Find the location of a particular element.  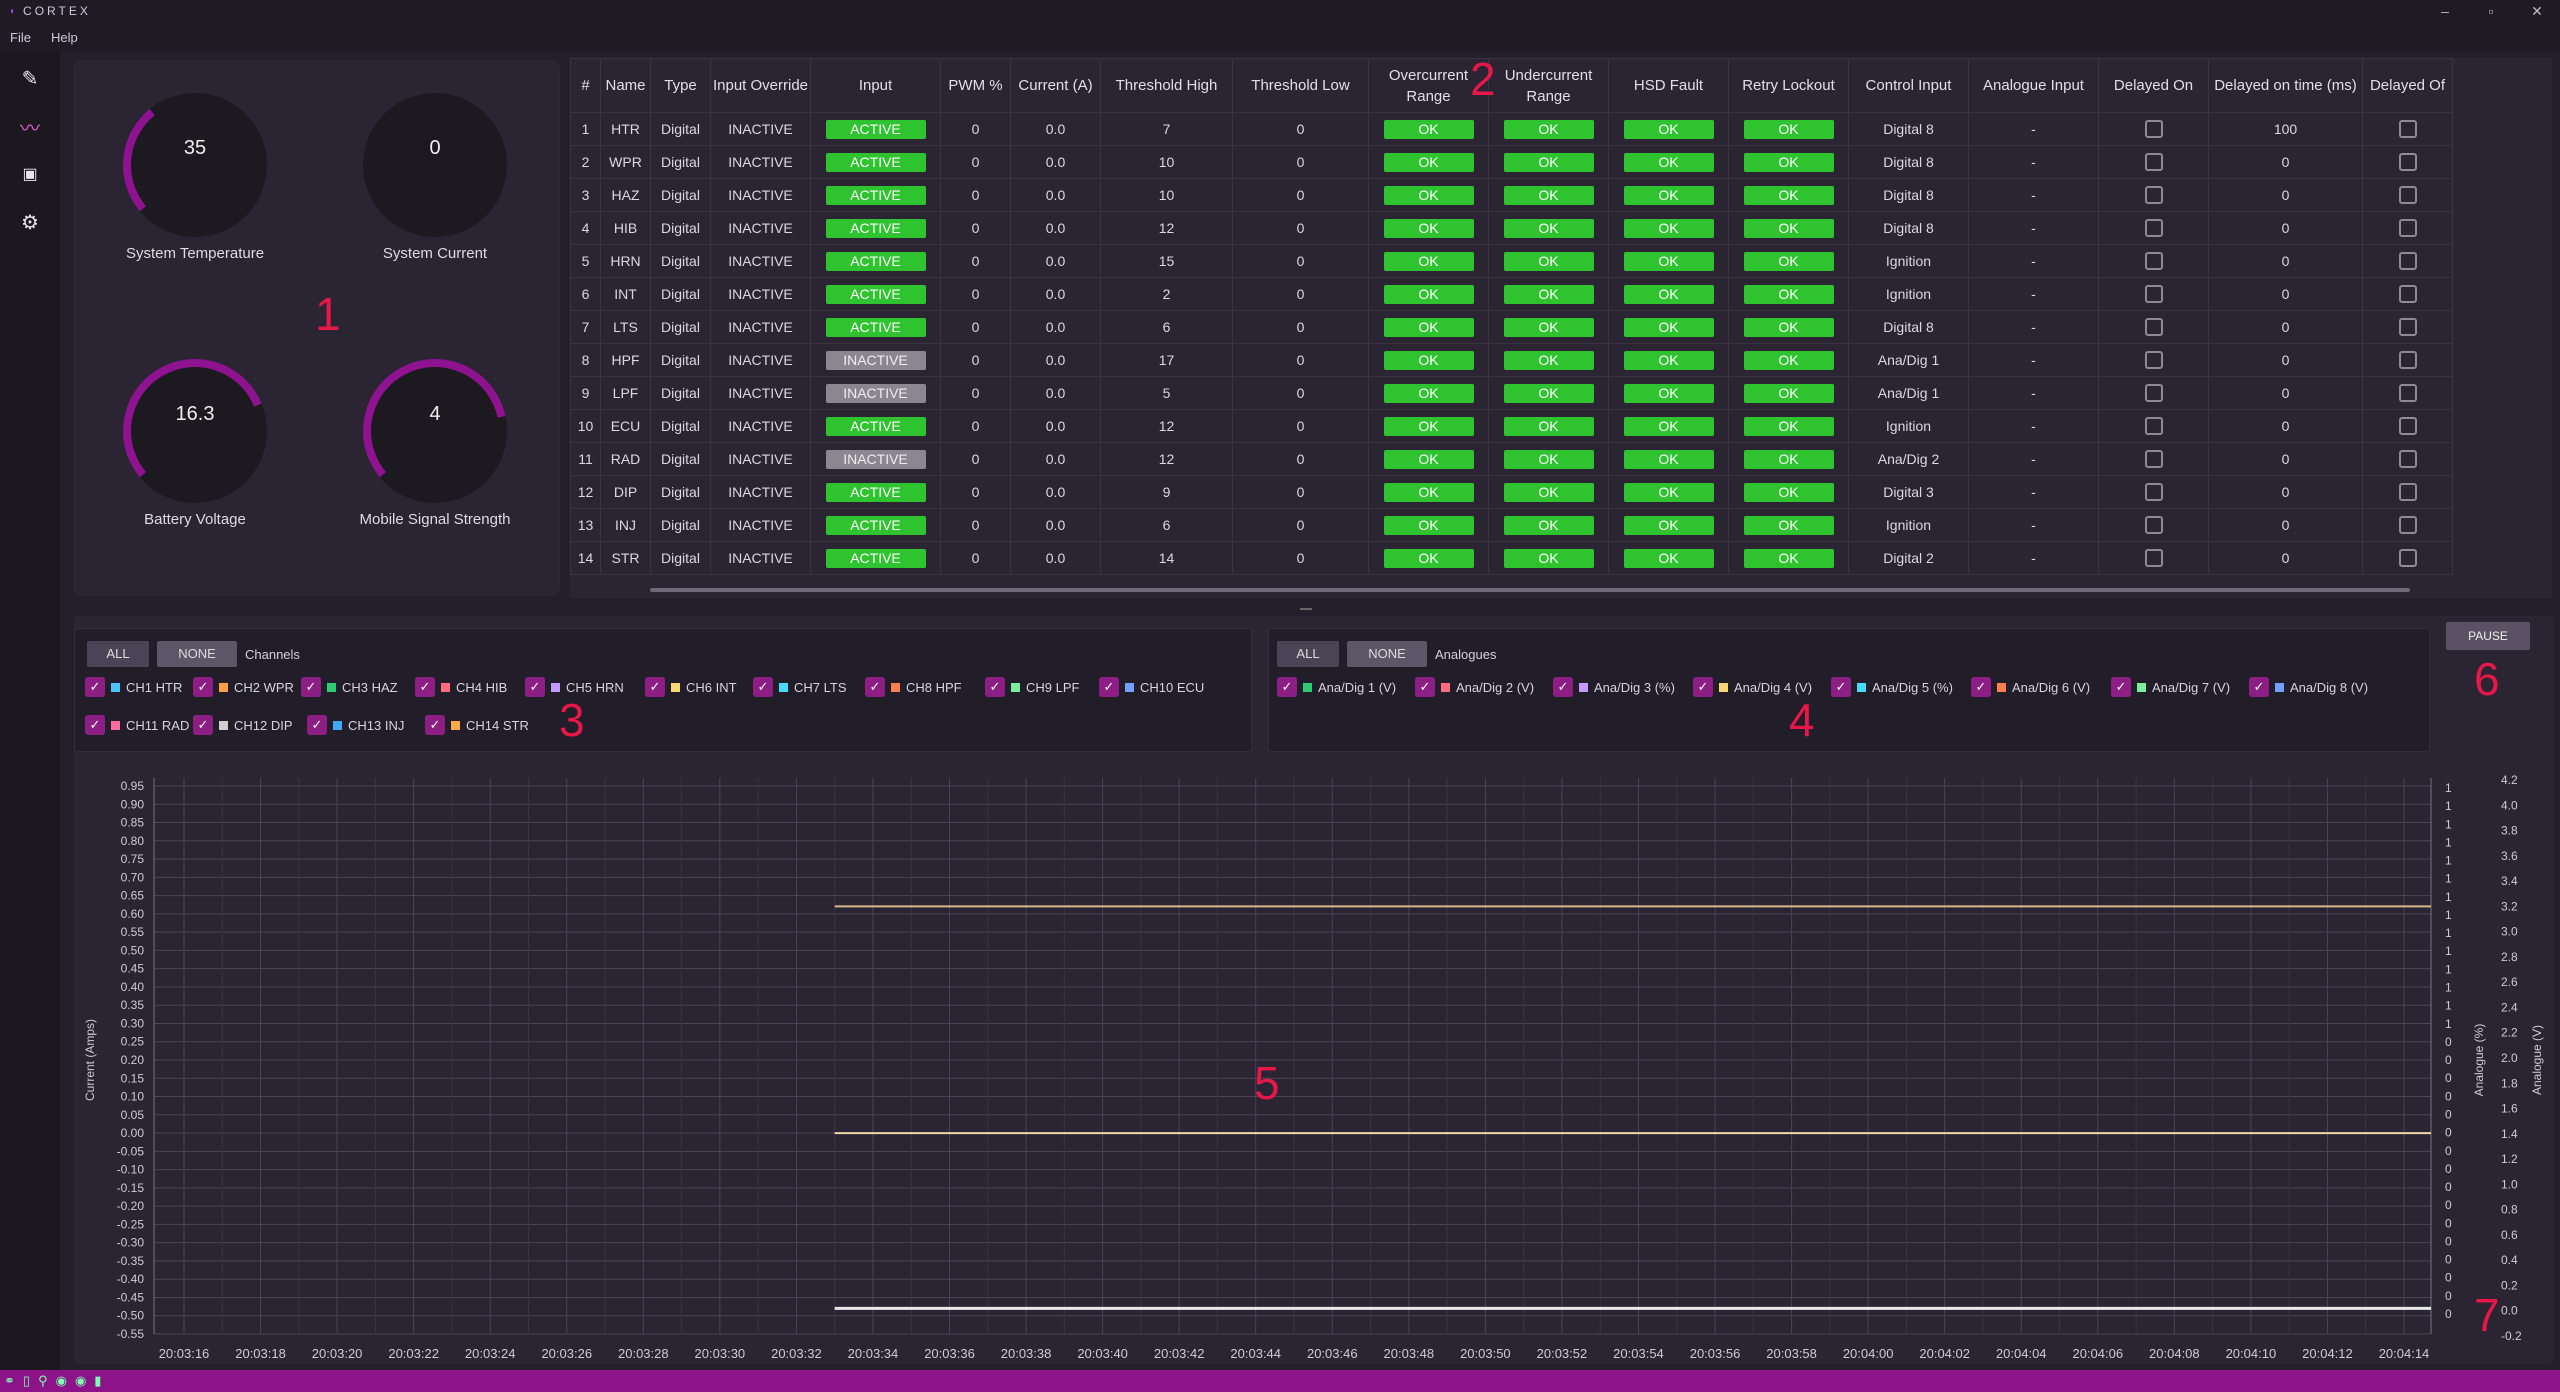

column-header: Current (A) is located at coordinates (1055, 85).